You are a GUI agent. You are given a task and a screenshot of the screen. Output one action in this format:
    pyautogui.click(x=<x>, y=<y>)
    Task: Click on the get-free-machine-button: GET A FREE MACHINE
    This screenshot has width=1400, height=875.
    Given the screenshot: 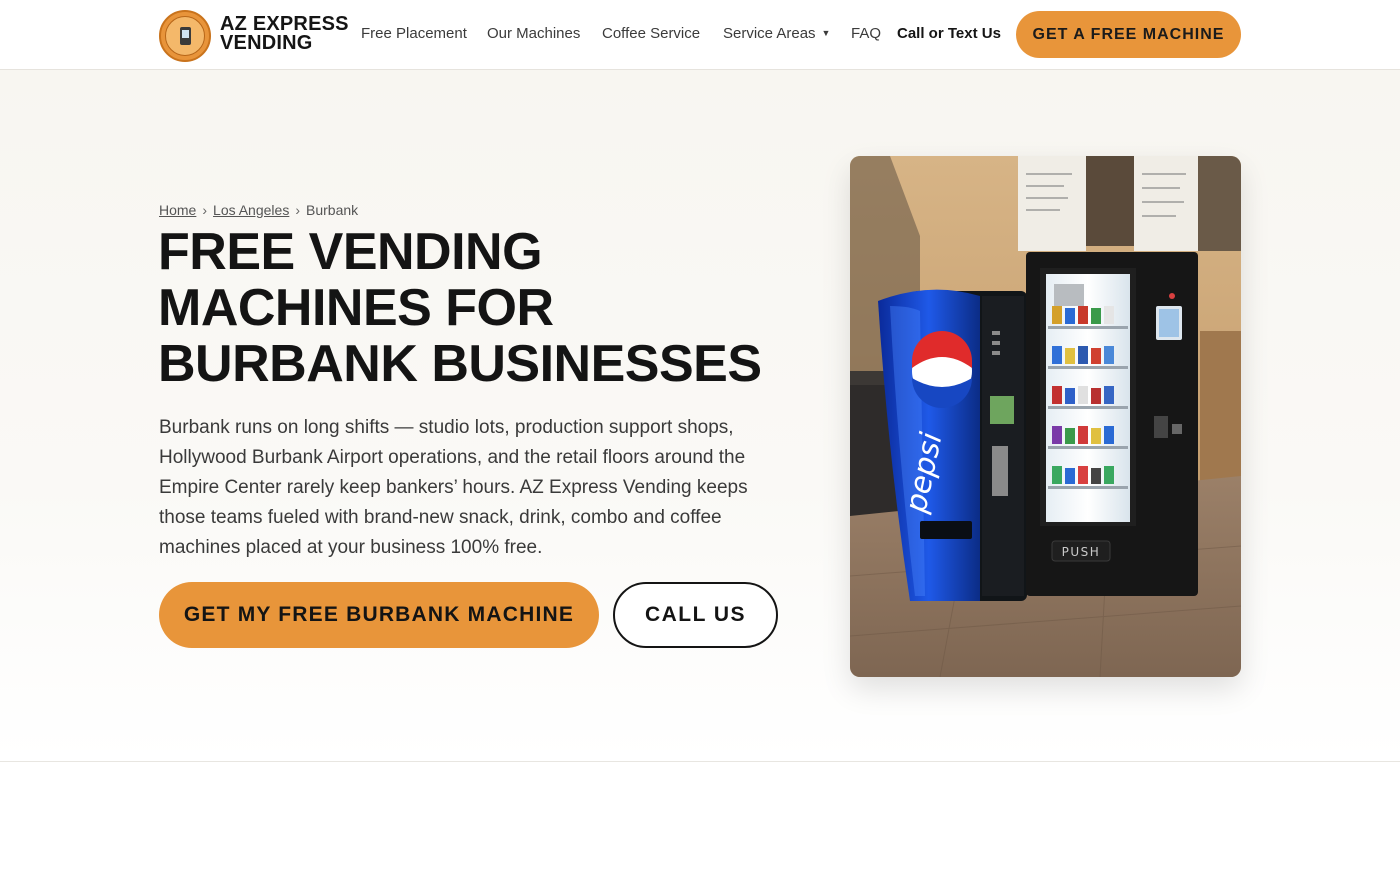 What is the action you would take?
    pyautogui.click(x=1128, y=34)
    